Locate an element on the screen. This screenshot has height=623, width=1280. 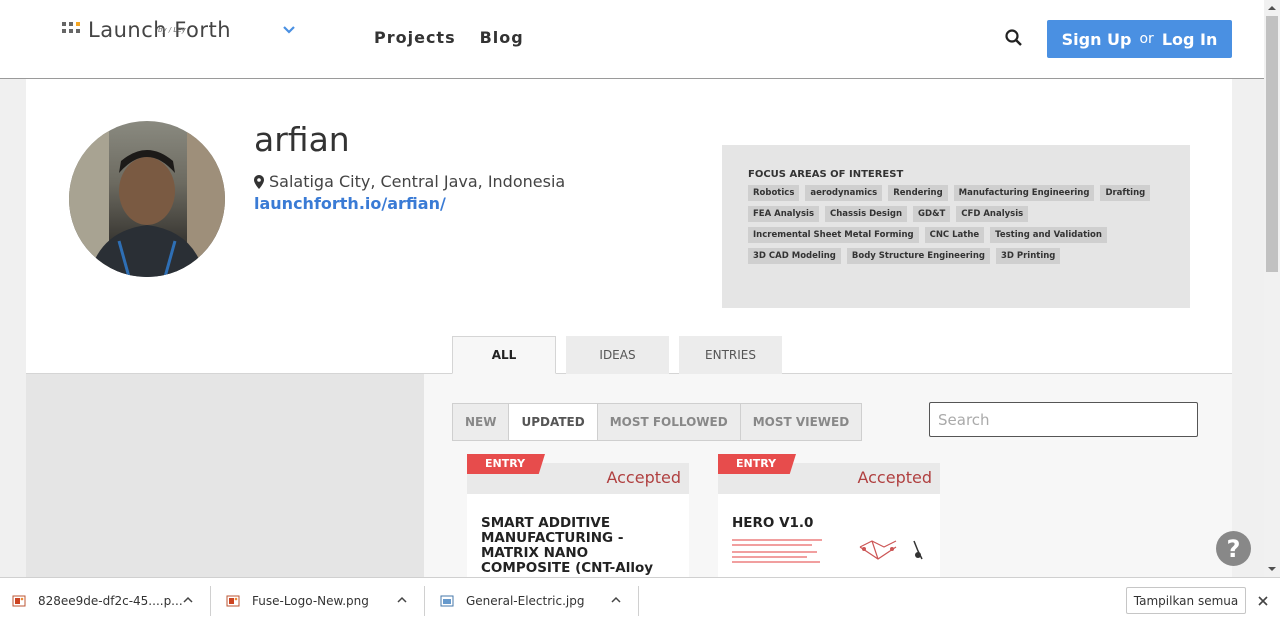
focus-tag: 3D Printing is located at coordinates (1028, 256).